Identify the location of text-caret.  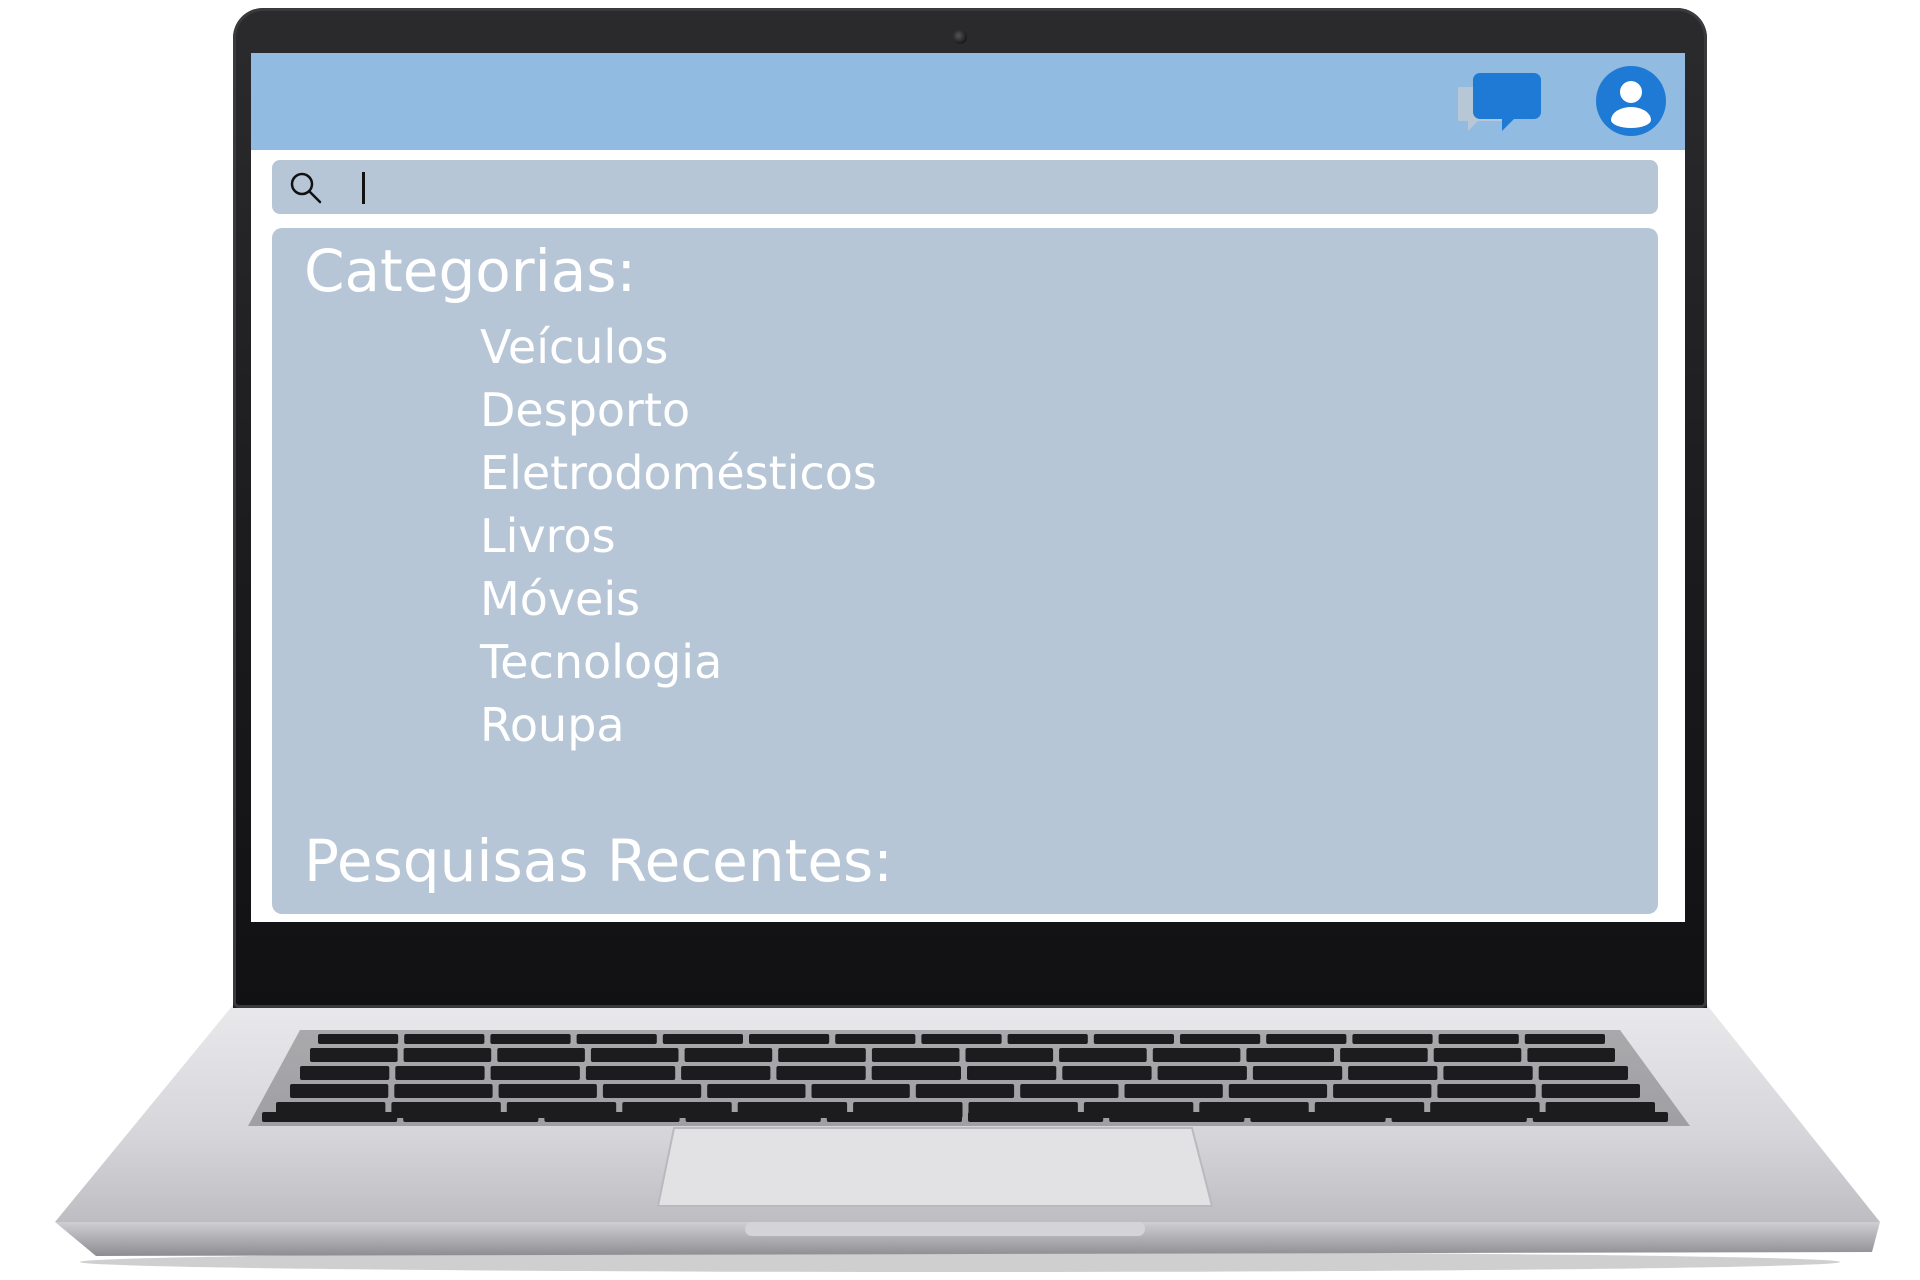
(363, 188).